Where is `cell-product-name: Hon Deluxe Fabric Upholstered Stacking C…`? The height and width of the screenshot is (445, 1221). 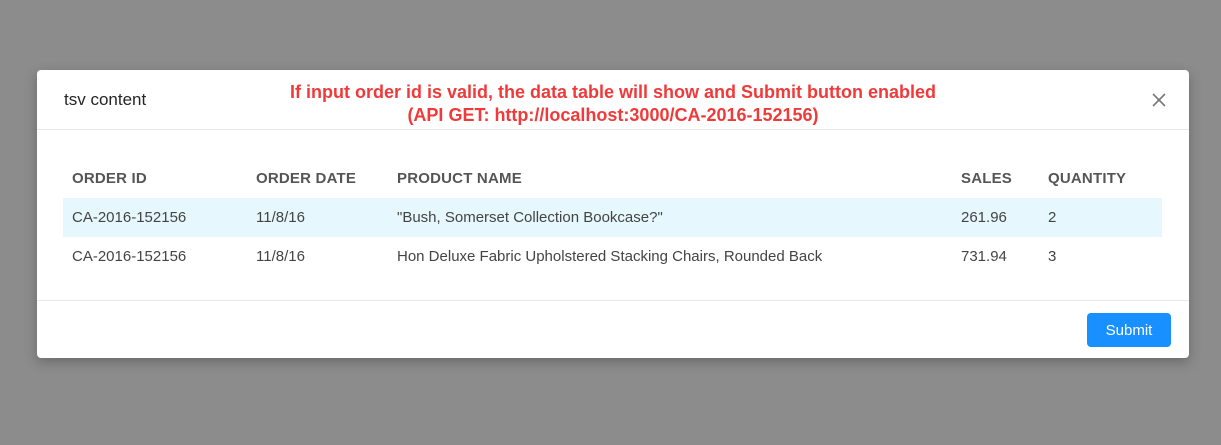 cell-product-name: Hon Deluxe Fabric Upholstered Stacking C… is located at coordinates (610, 256).